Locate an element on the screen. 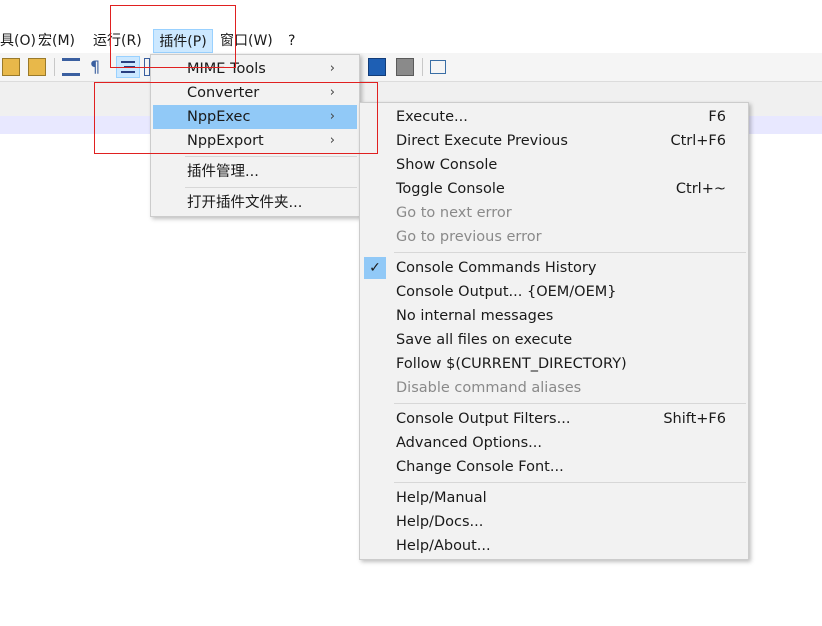 Image resolution: width=822 pixels, height=626 pixels. console-icon is located at coordinates (438, 67).